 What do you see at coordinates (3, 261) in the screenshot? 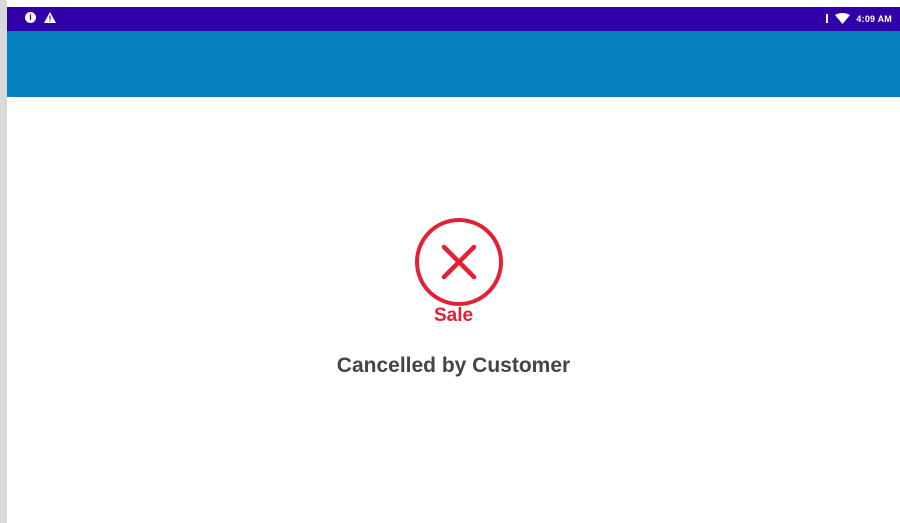
I see `window-left-edge` at bounding box center [3, 261].